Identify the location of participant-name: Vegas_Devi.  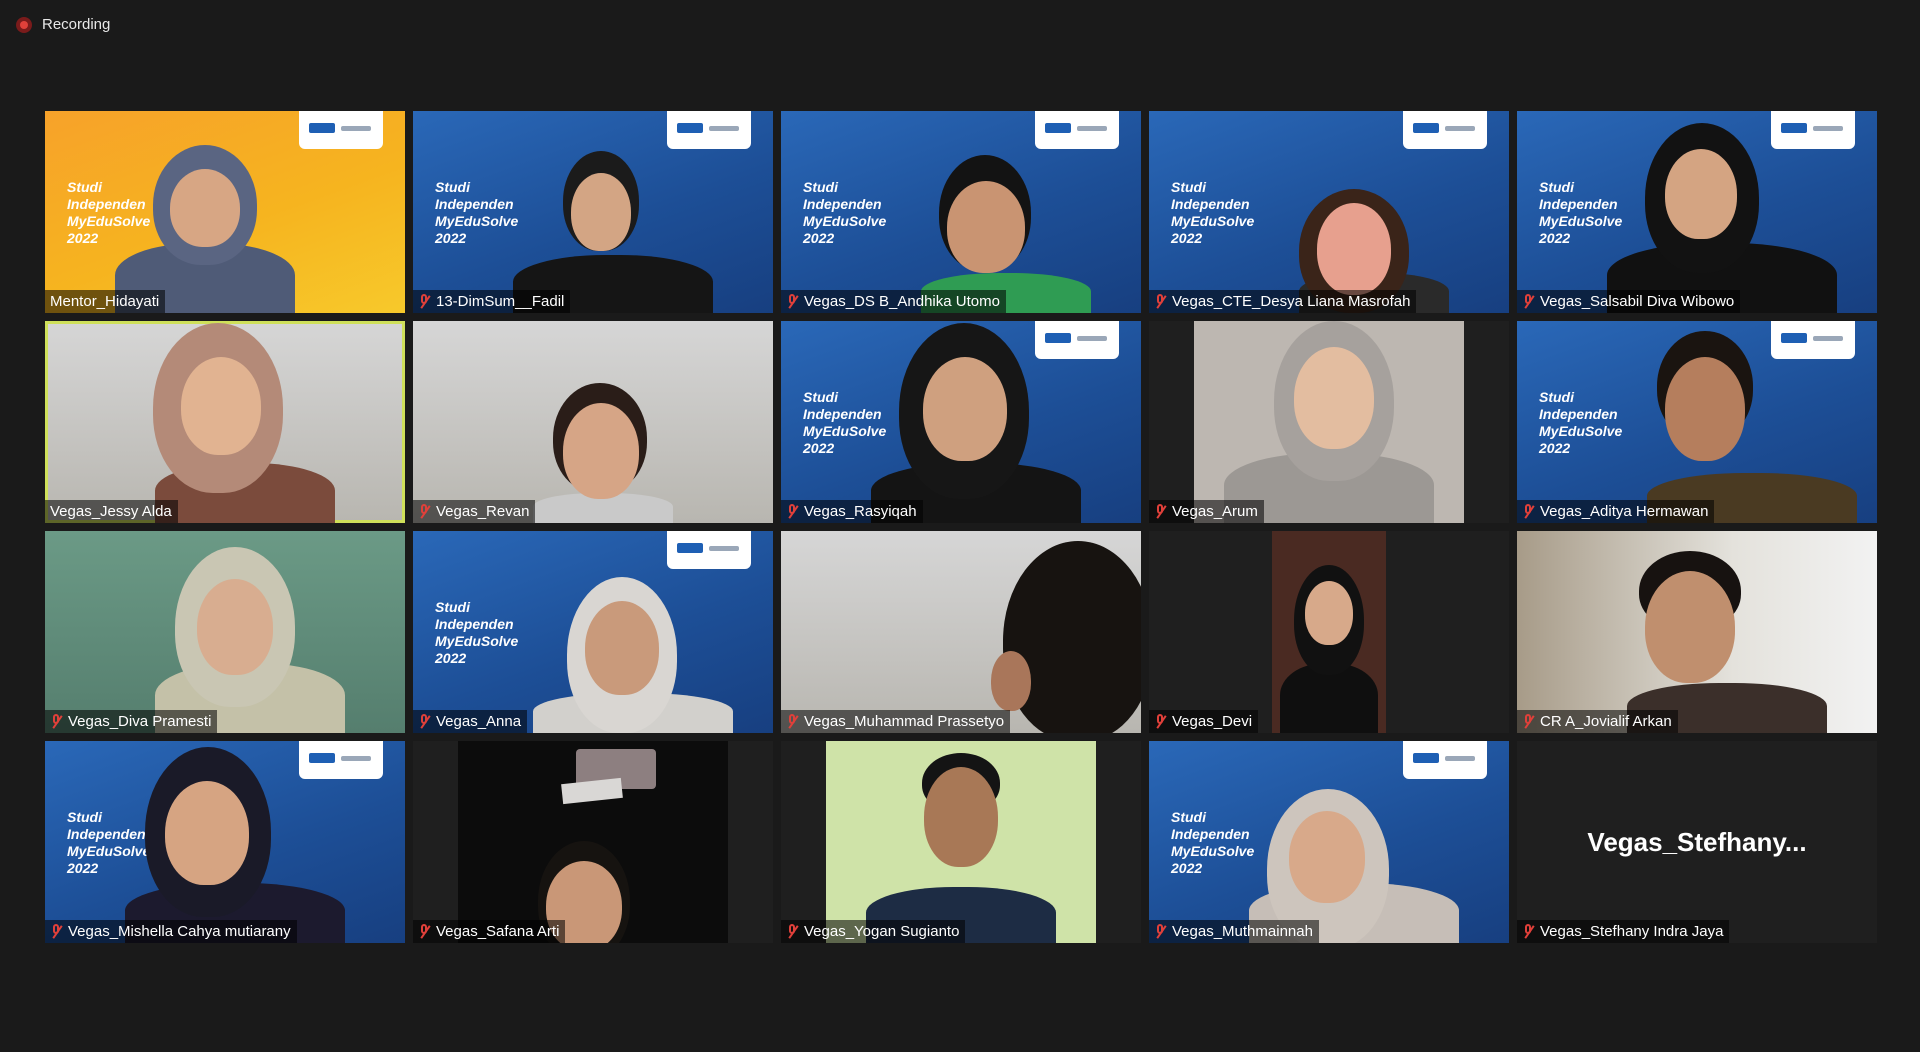
(1204, 721).